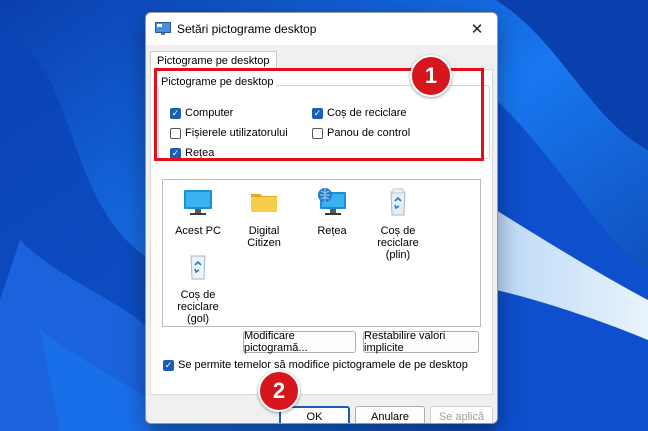 This screenshot has width=648, height=431. What do you see at coordinates (198, 307) in the screenshot?
I see `icon-label: Coș de reciclare (gol)` at bounding box center [198, 307].